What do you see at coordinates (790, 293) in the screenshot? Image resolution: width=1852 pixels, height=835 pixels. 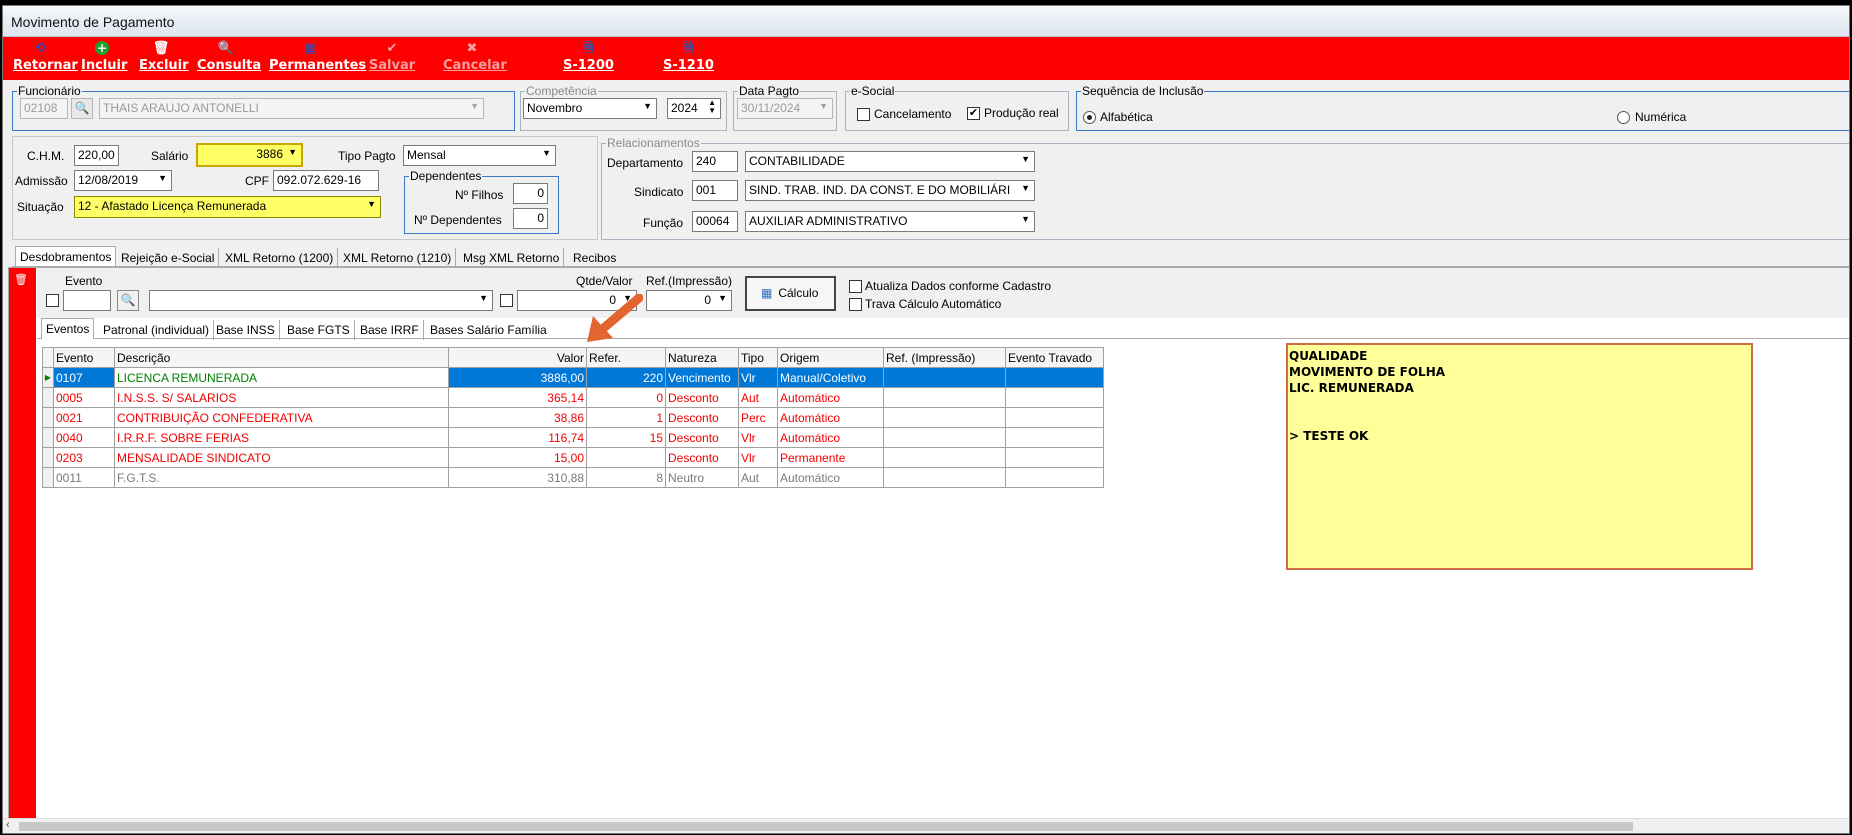 I see `calculo-button: ▦ Cálculo` at bounding box center [790, 293].